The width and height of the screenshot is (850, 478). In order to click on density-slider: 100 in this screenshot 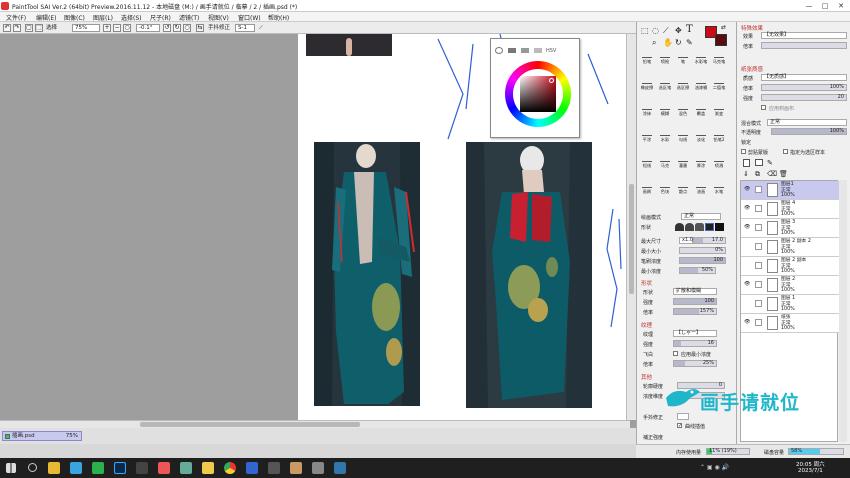, I will do `click(702, 260)`.